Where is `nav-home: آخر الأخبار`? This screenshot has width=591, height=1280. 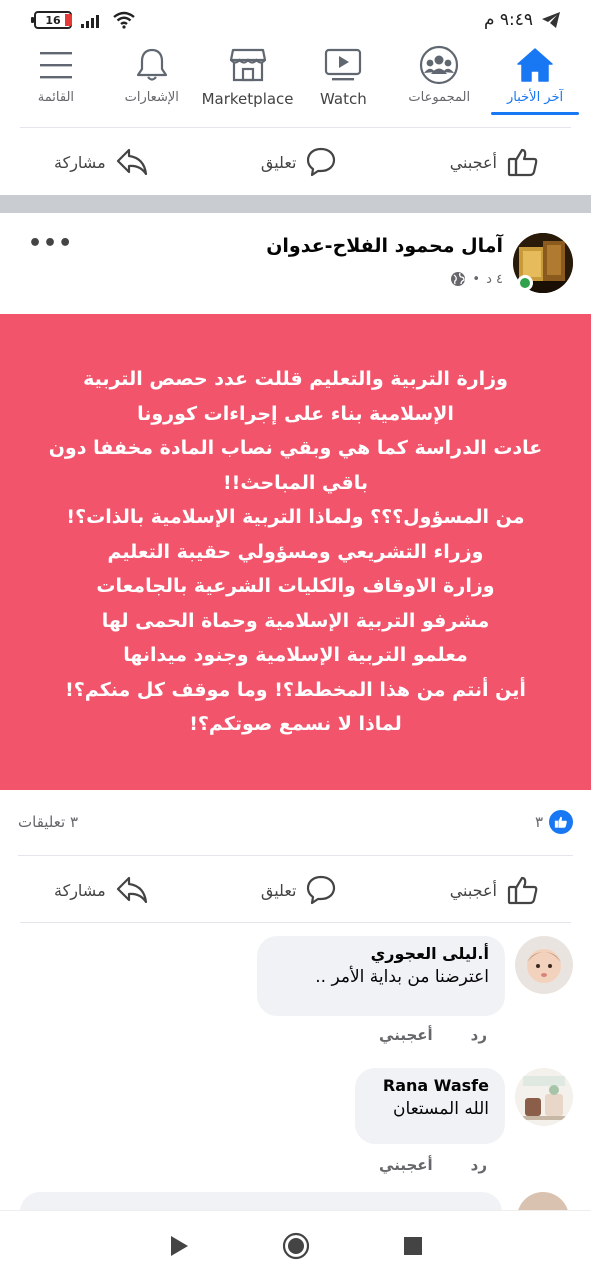
nav-home: آخر الأخبار is located at coordinates (535, 79).